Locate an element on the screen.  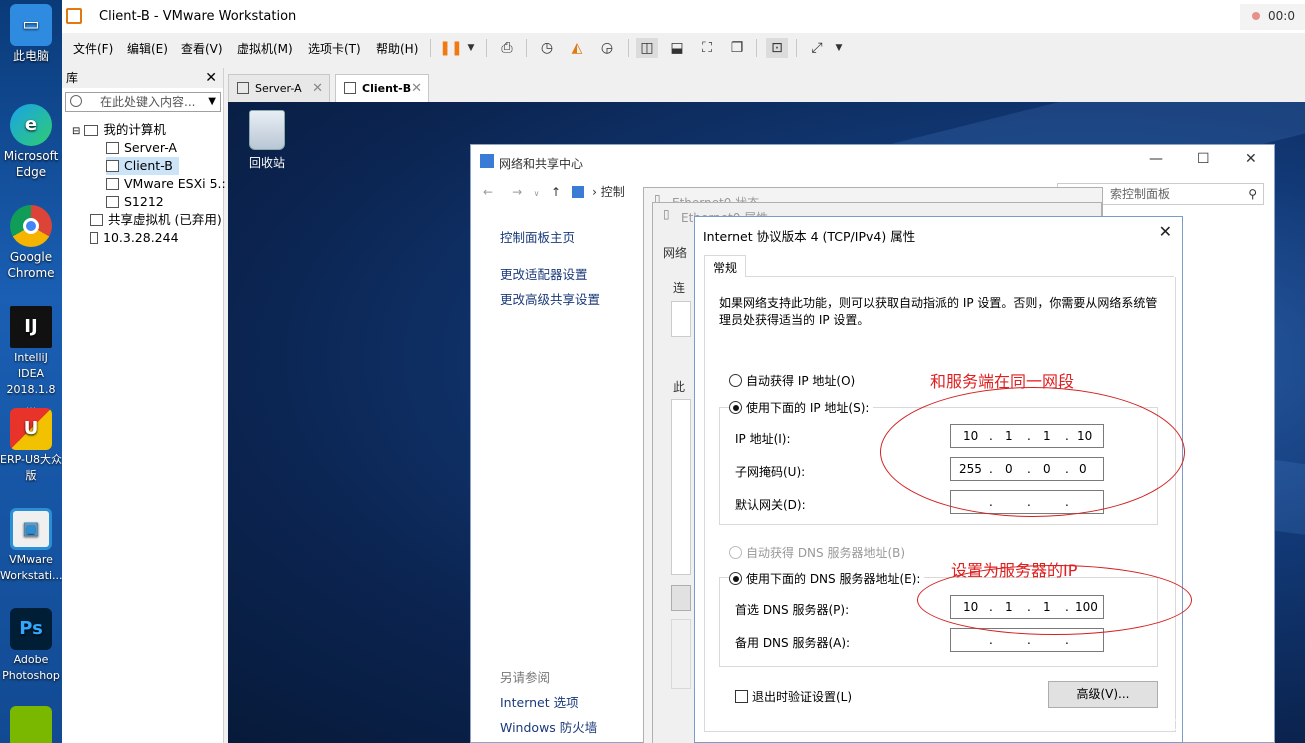
server-icon is located at coordinates (94, 238).